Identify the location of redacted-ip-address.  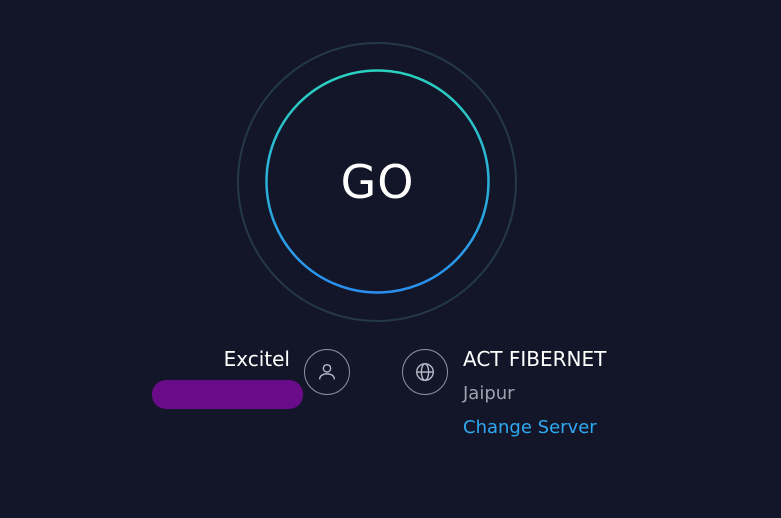
(227, 394).